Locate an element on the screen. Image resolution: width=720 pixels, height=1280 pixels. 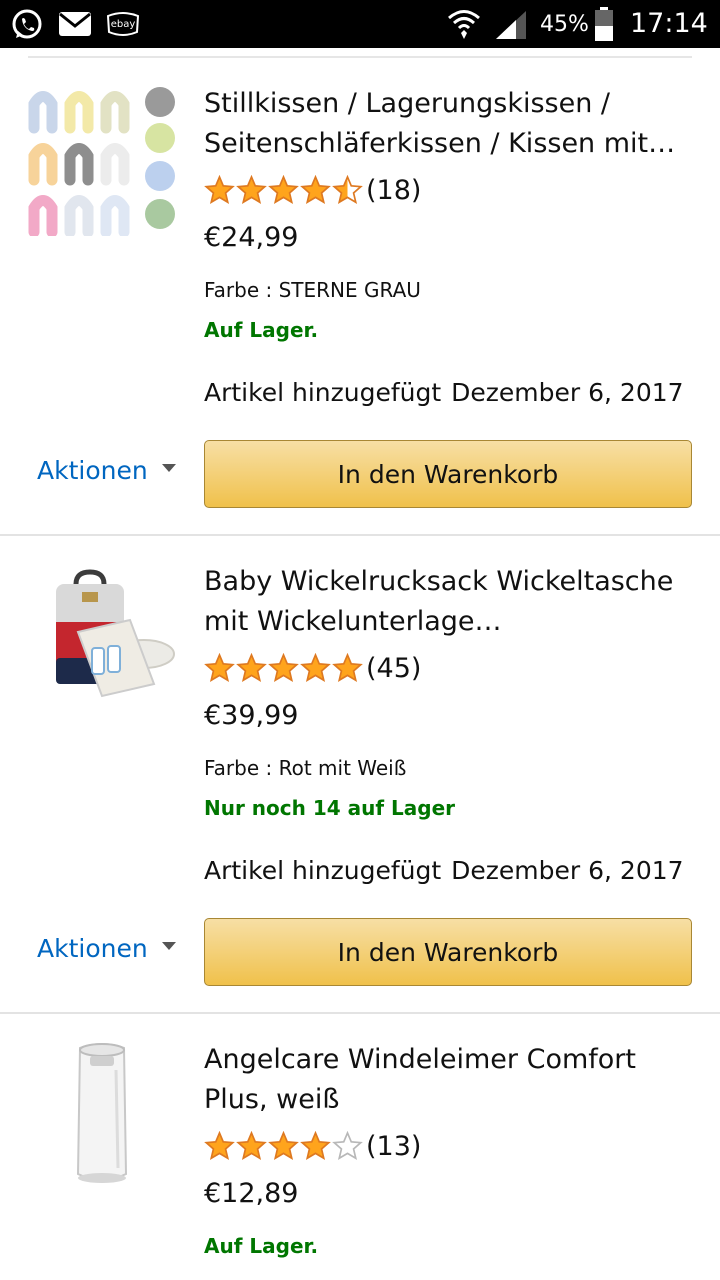
product-image-diaper-backpack is located at coordinates (102, 638).